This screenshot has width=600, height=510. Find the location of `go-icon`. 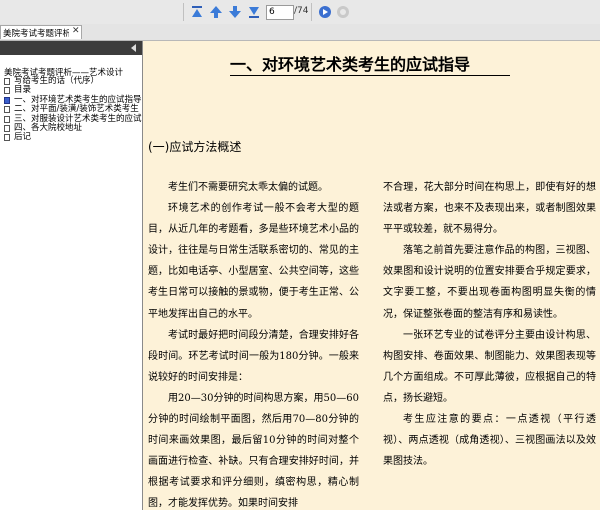

go-icon is located at coordinates (325, 12).